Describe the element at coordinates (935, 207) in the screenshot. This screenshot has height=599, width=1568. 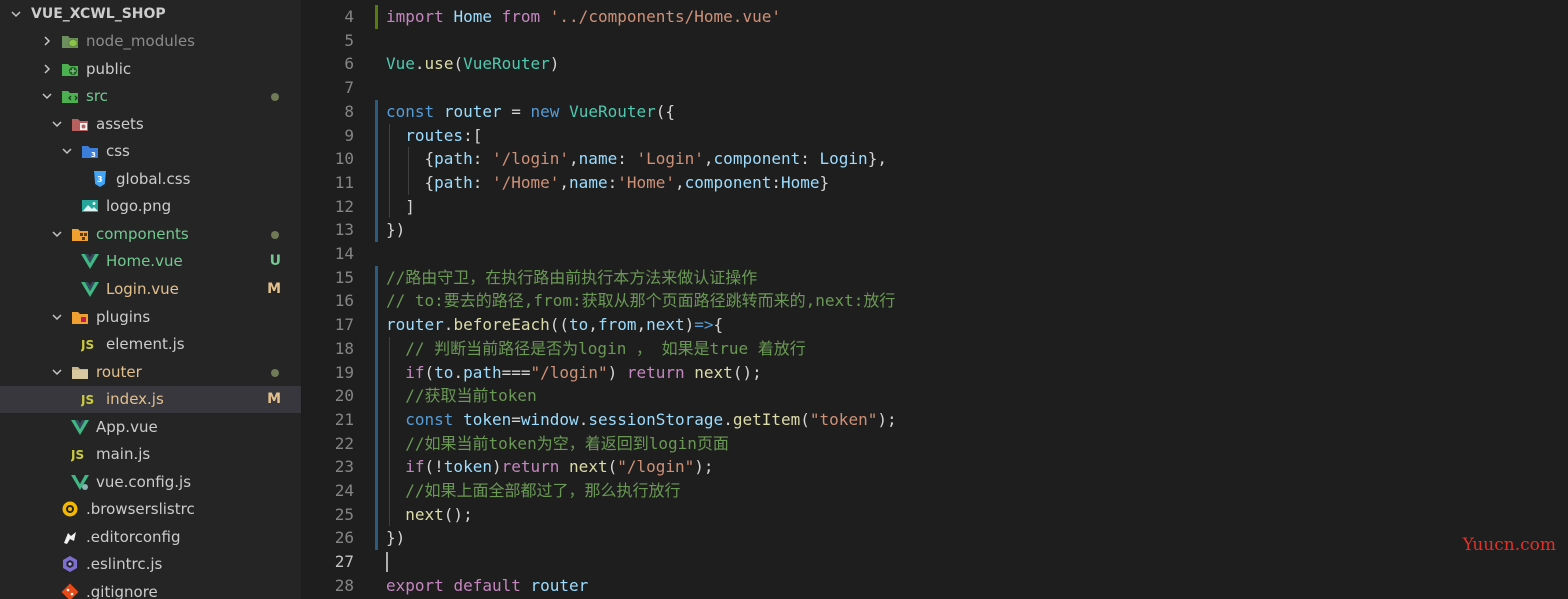
I see `code-line: 12 ]` at that location.